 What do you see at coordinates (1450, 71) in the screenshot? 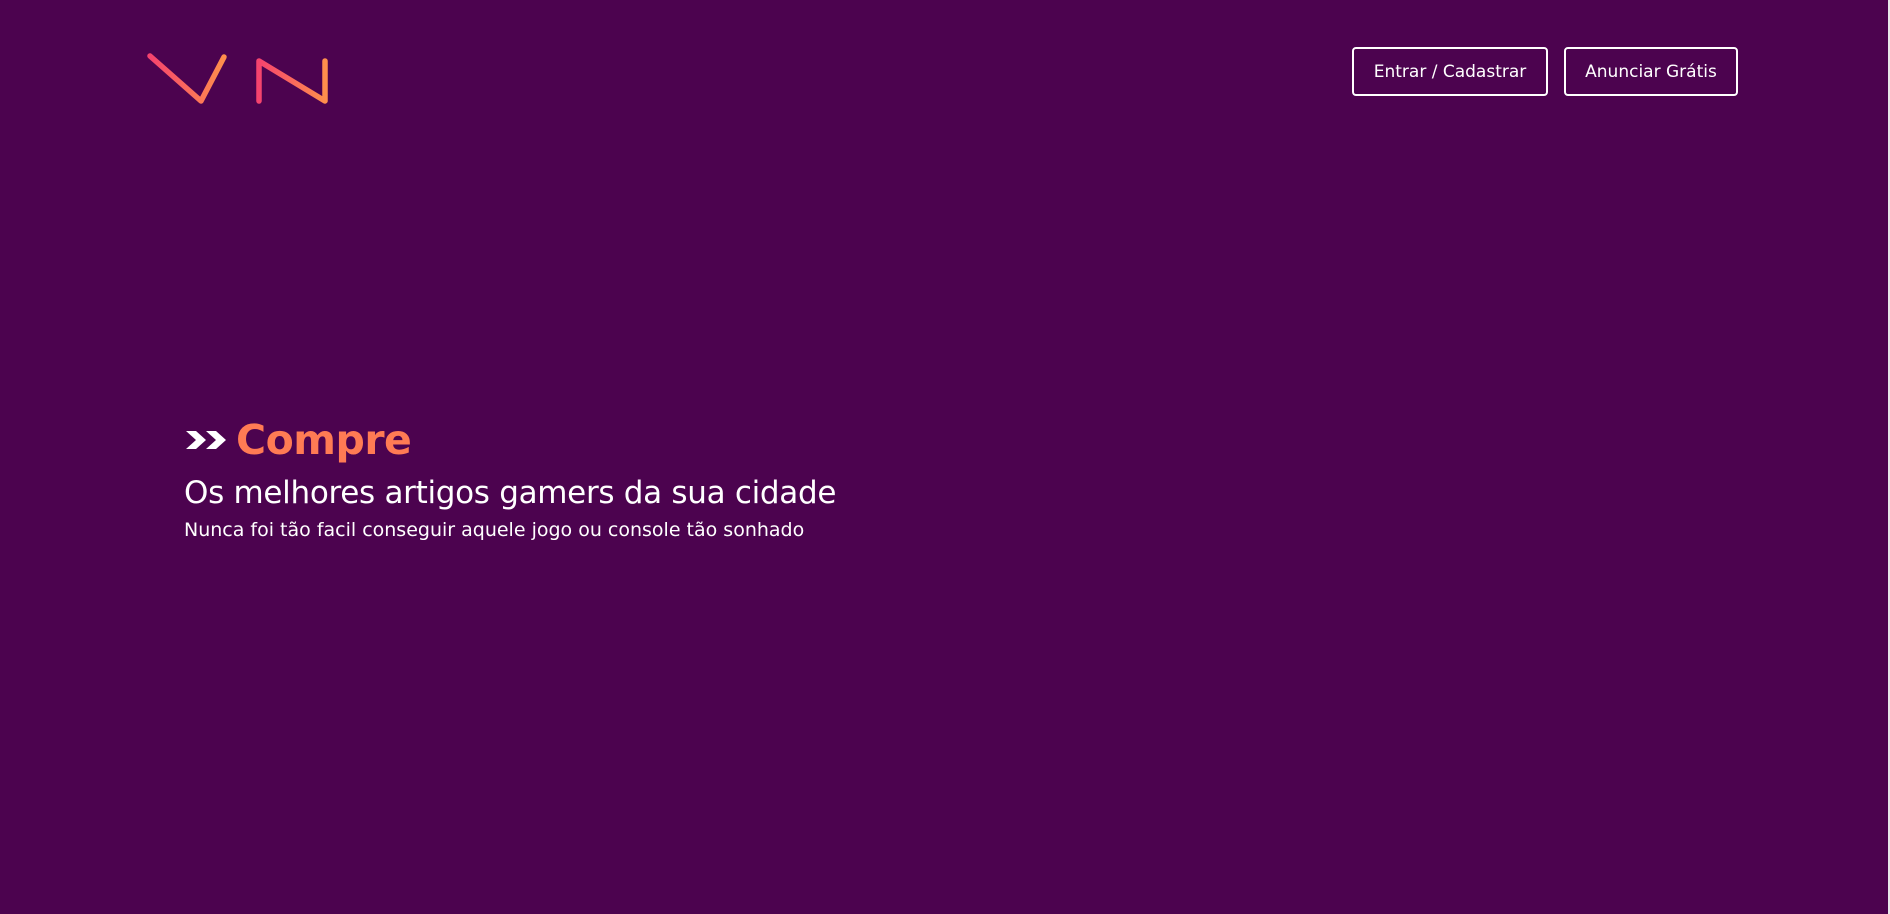
I see `login-register-button: Entrar / Cadastrar` at bounding box center [1450, 71].